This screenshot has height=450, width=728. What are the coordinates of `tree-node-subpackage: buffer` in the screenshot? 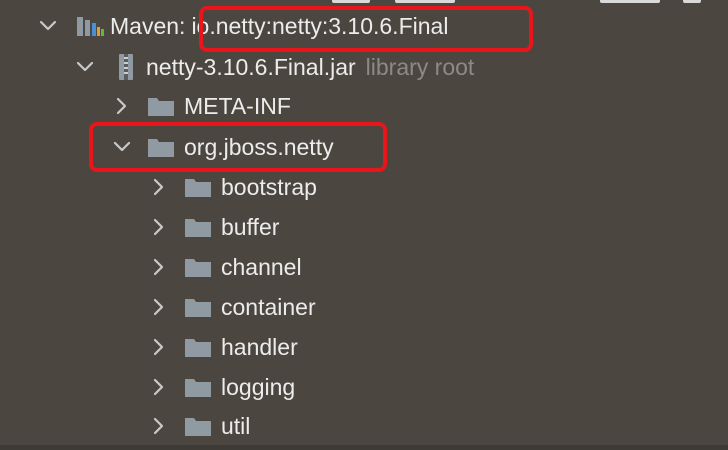 It's located at (364, 227).